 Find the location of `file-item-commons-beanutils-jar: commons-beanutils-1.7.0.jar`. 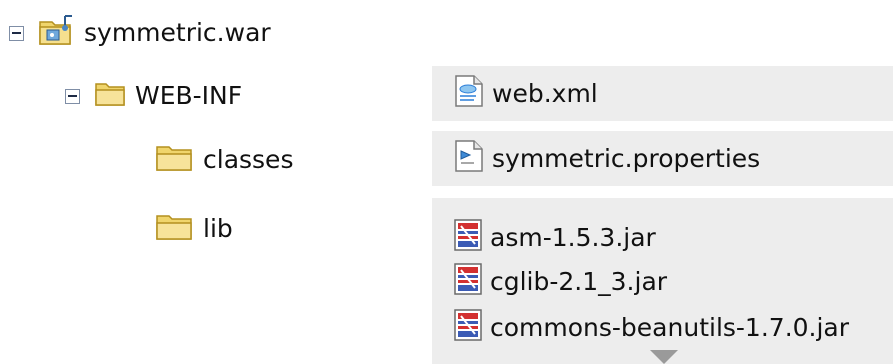

file-item-commons-beanutils-jar: commons-beanutils-1.7.0.jar is located at coordinates (651, 328).